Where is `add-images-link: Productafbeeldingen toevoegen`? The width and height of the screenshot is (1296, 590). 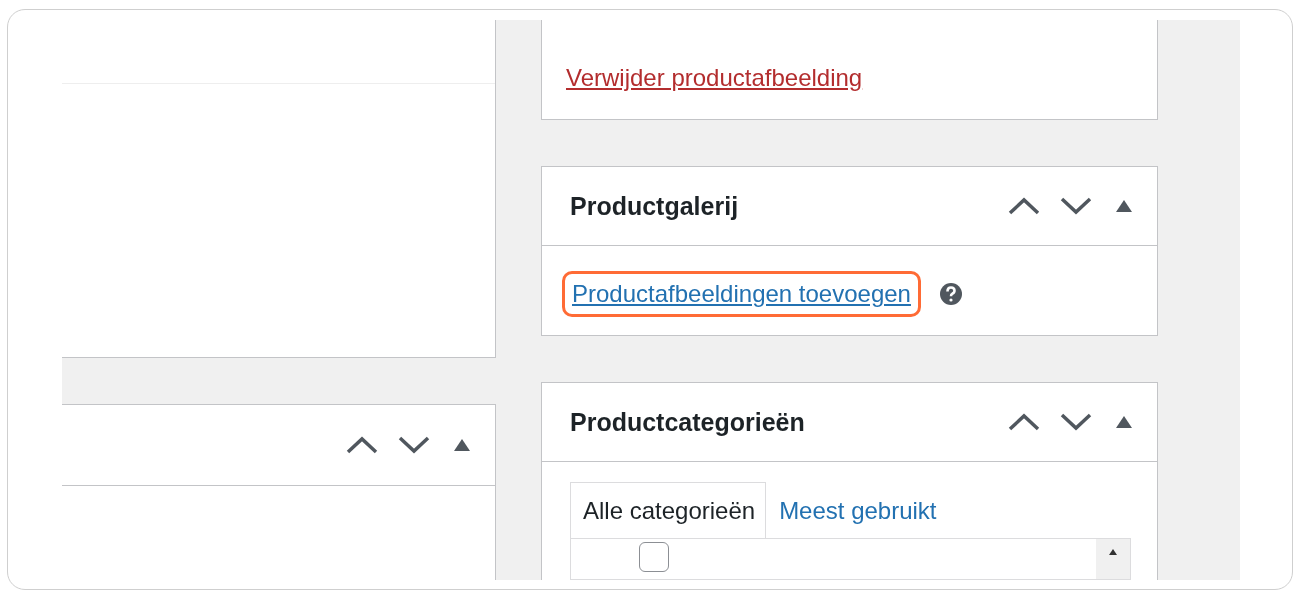
add-images-link: Productafbeeldingen toevoegen is located at coordinates (741, 294).